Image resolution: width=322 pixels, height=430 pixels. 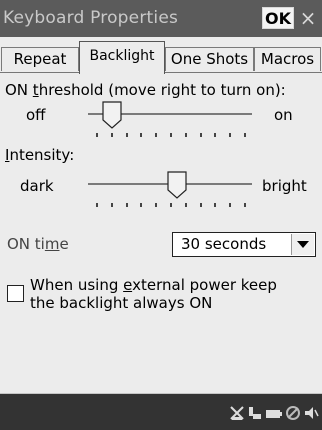 I want to click on on-time-dropdown: 30 seconds, so click(x=244, y=244).